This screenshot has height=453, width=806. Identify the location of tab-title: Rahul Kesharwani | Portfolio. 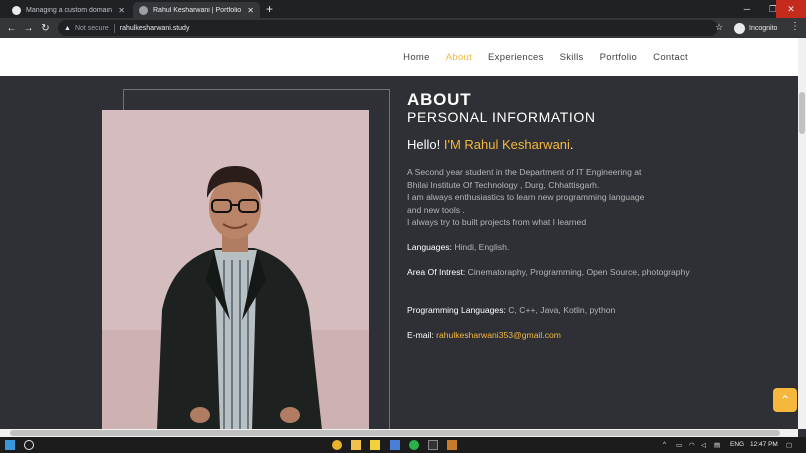
(197, 10).